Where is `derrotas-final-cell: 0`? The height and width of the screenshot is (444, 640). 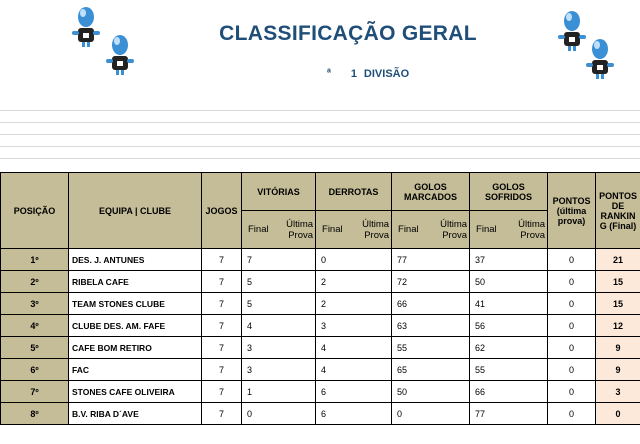 derrotas-final-cell: 0 is located at coordinates (333, 259).